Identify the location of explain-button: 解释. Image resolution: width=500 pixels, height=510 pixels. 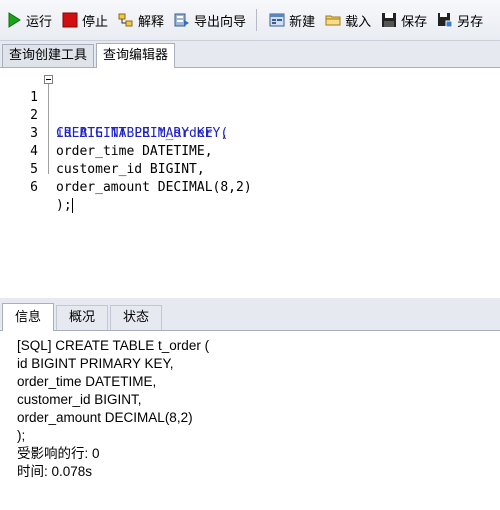
(140, 20).